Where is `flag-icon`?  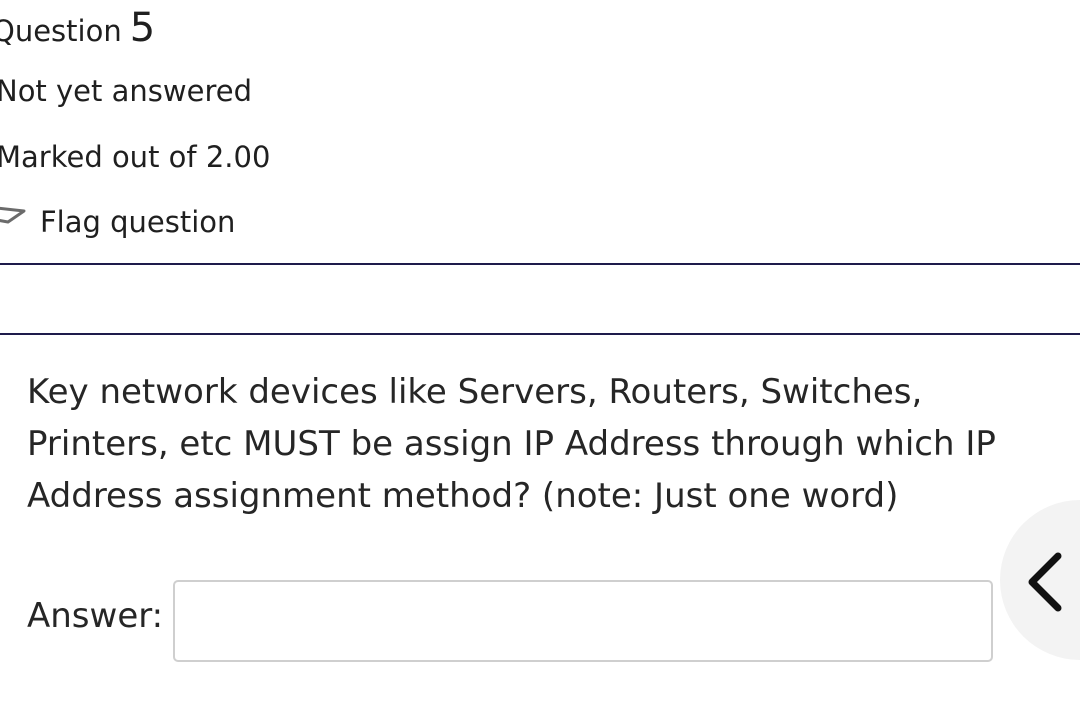 flag-icon is located at coordinates (14, 222).